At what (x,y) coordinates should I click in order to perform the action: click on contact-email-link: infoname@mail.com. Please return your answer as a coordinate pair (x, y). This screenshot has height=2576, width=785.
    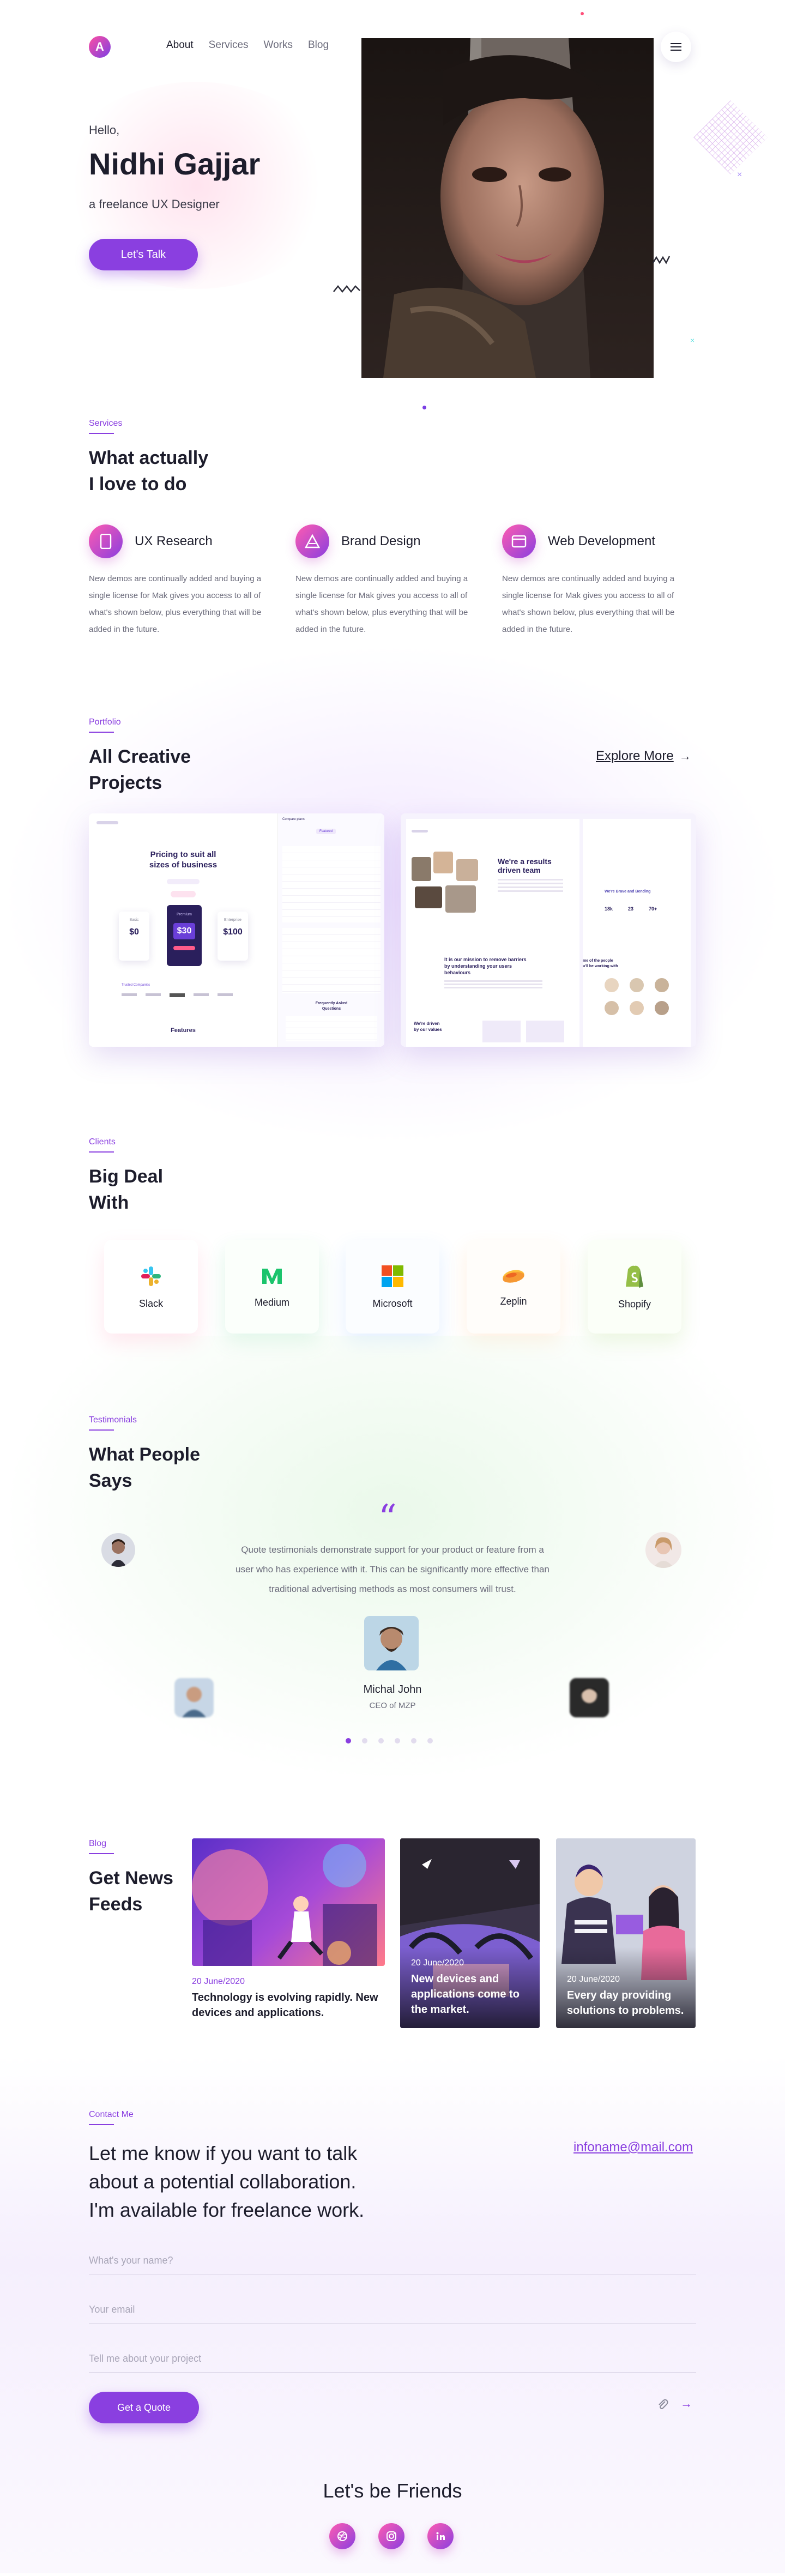
    Looking at the image, I should click on (633, 2148).